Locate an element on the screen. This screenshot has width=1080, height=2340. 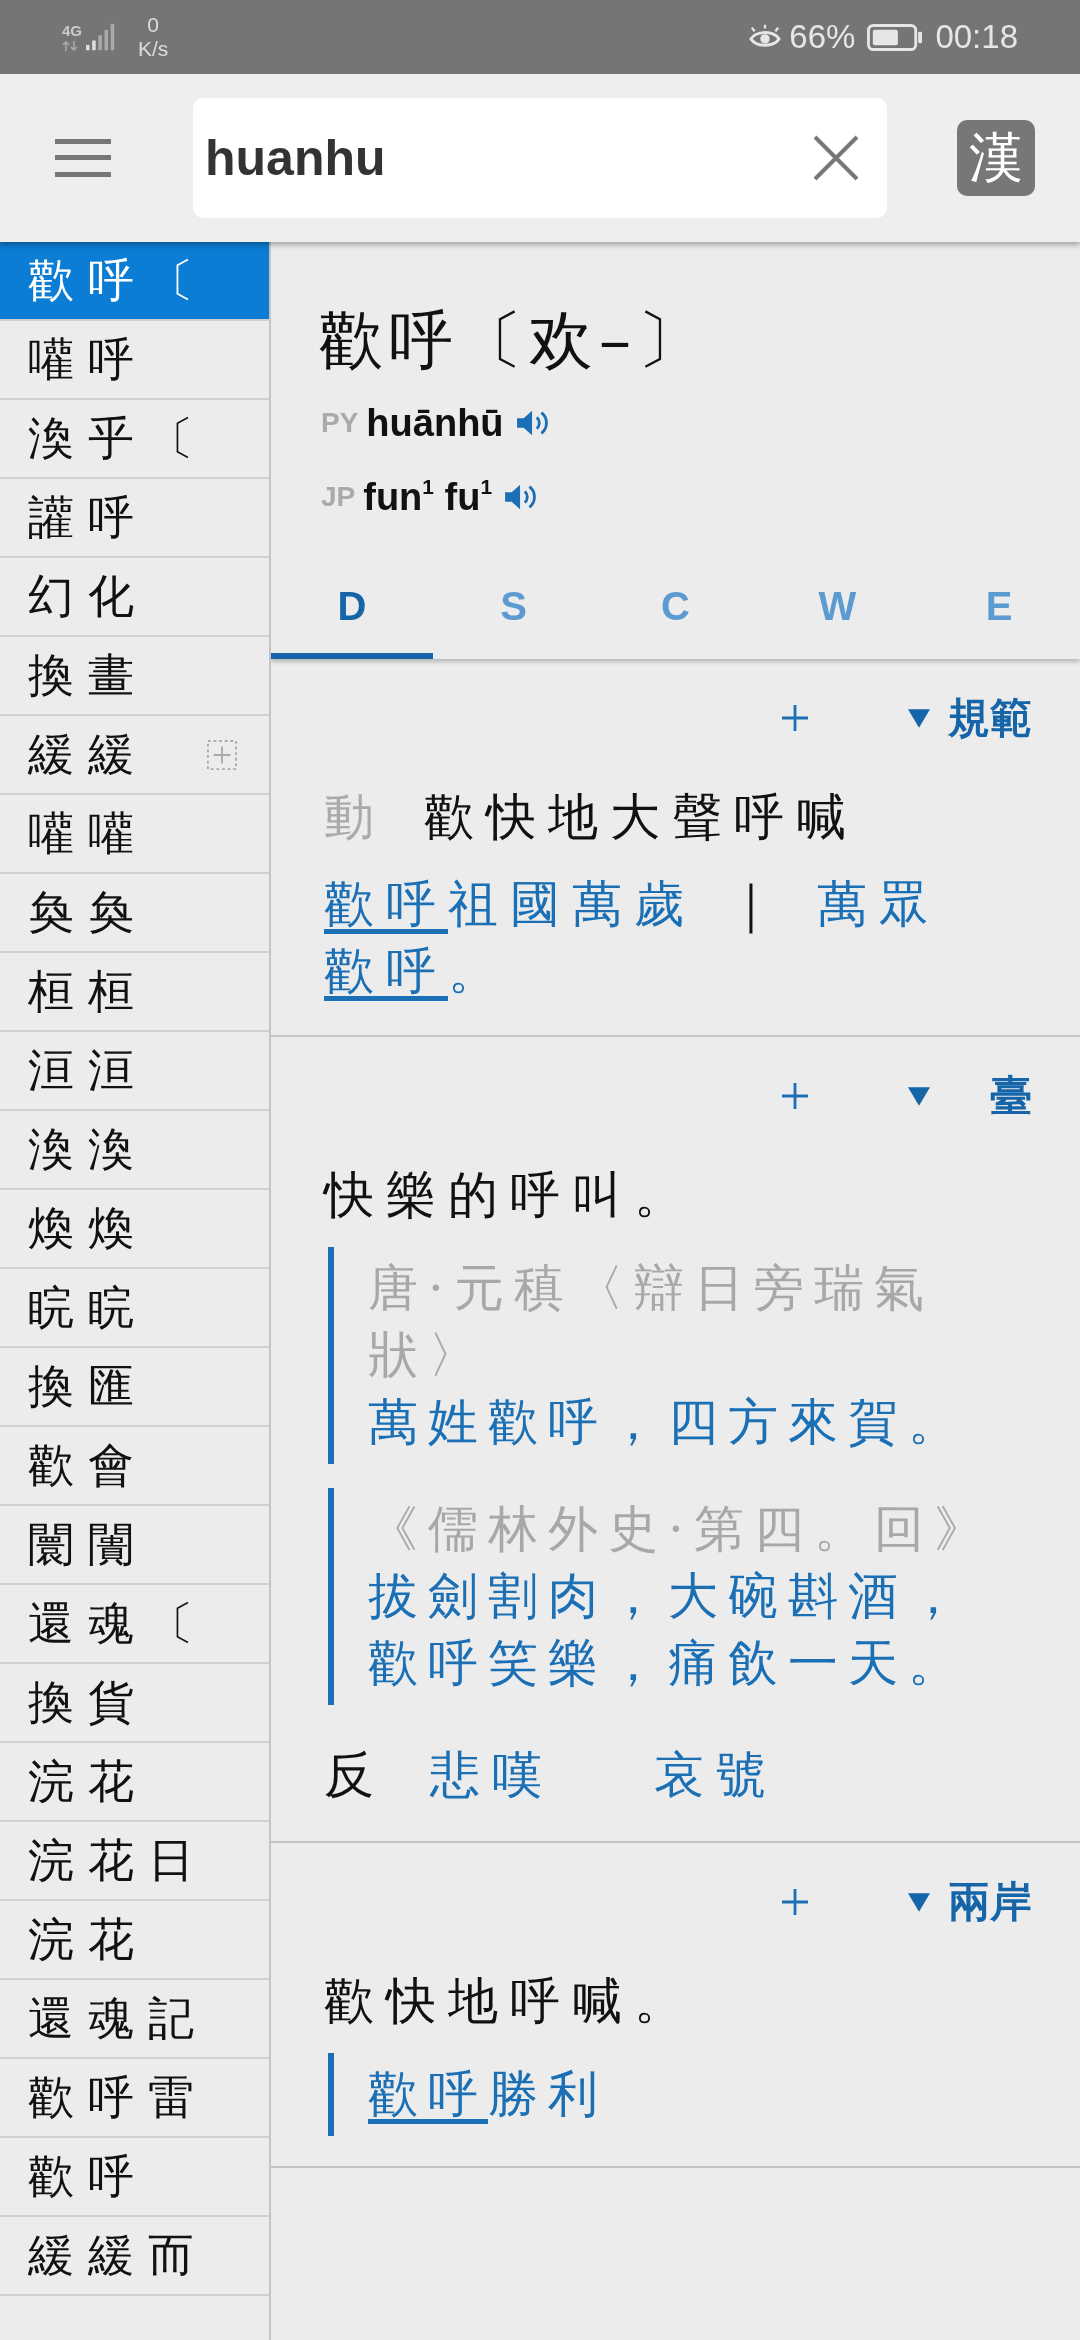
word-list-item: 換貨 is located at coordinates (134, 1703).